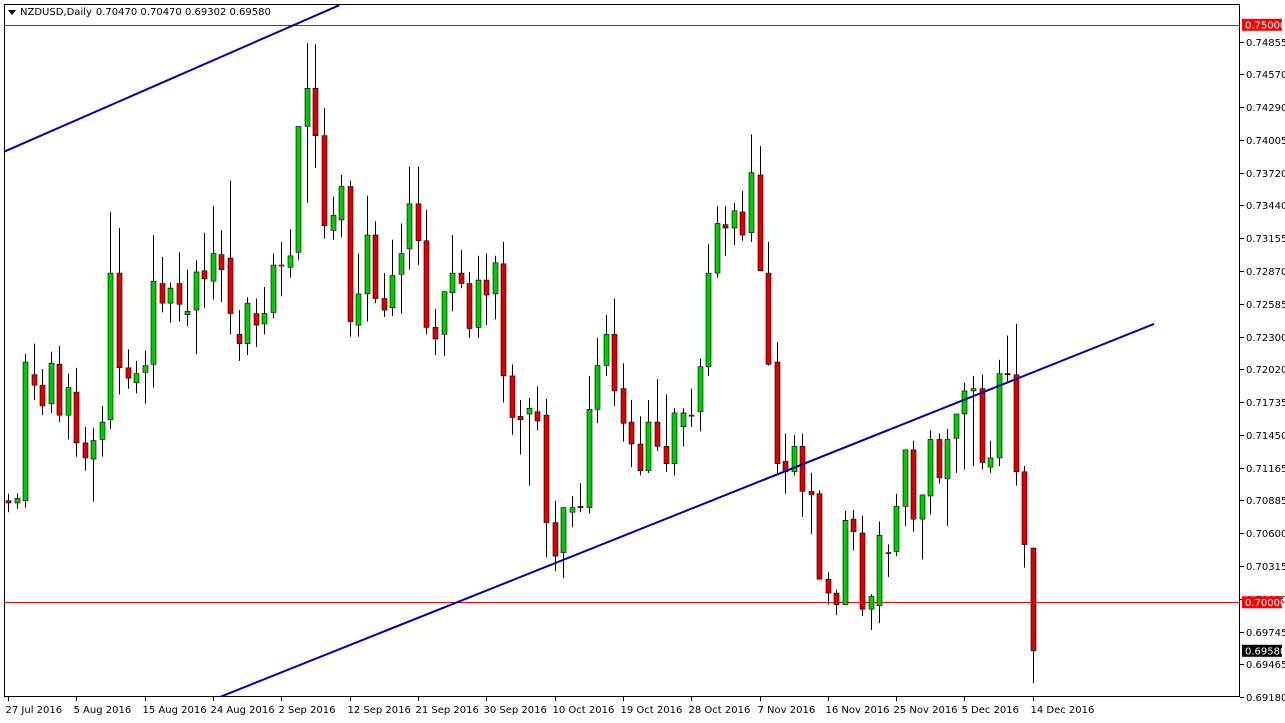  Describe the element at coordinates (56, 12) in the screenshot. I see `symbol-label: NZDUSD,Daily` at that location.